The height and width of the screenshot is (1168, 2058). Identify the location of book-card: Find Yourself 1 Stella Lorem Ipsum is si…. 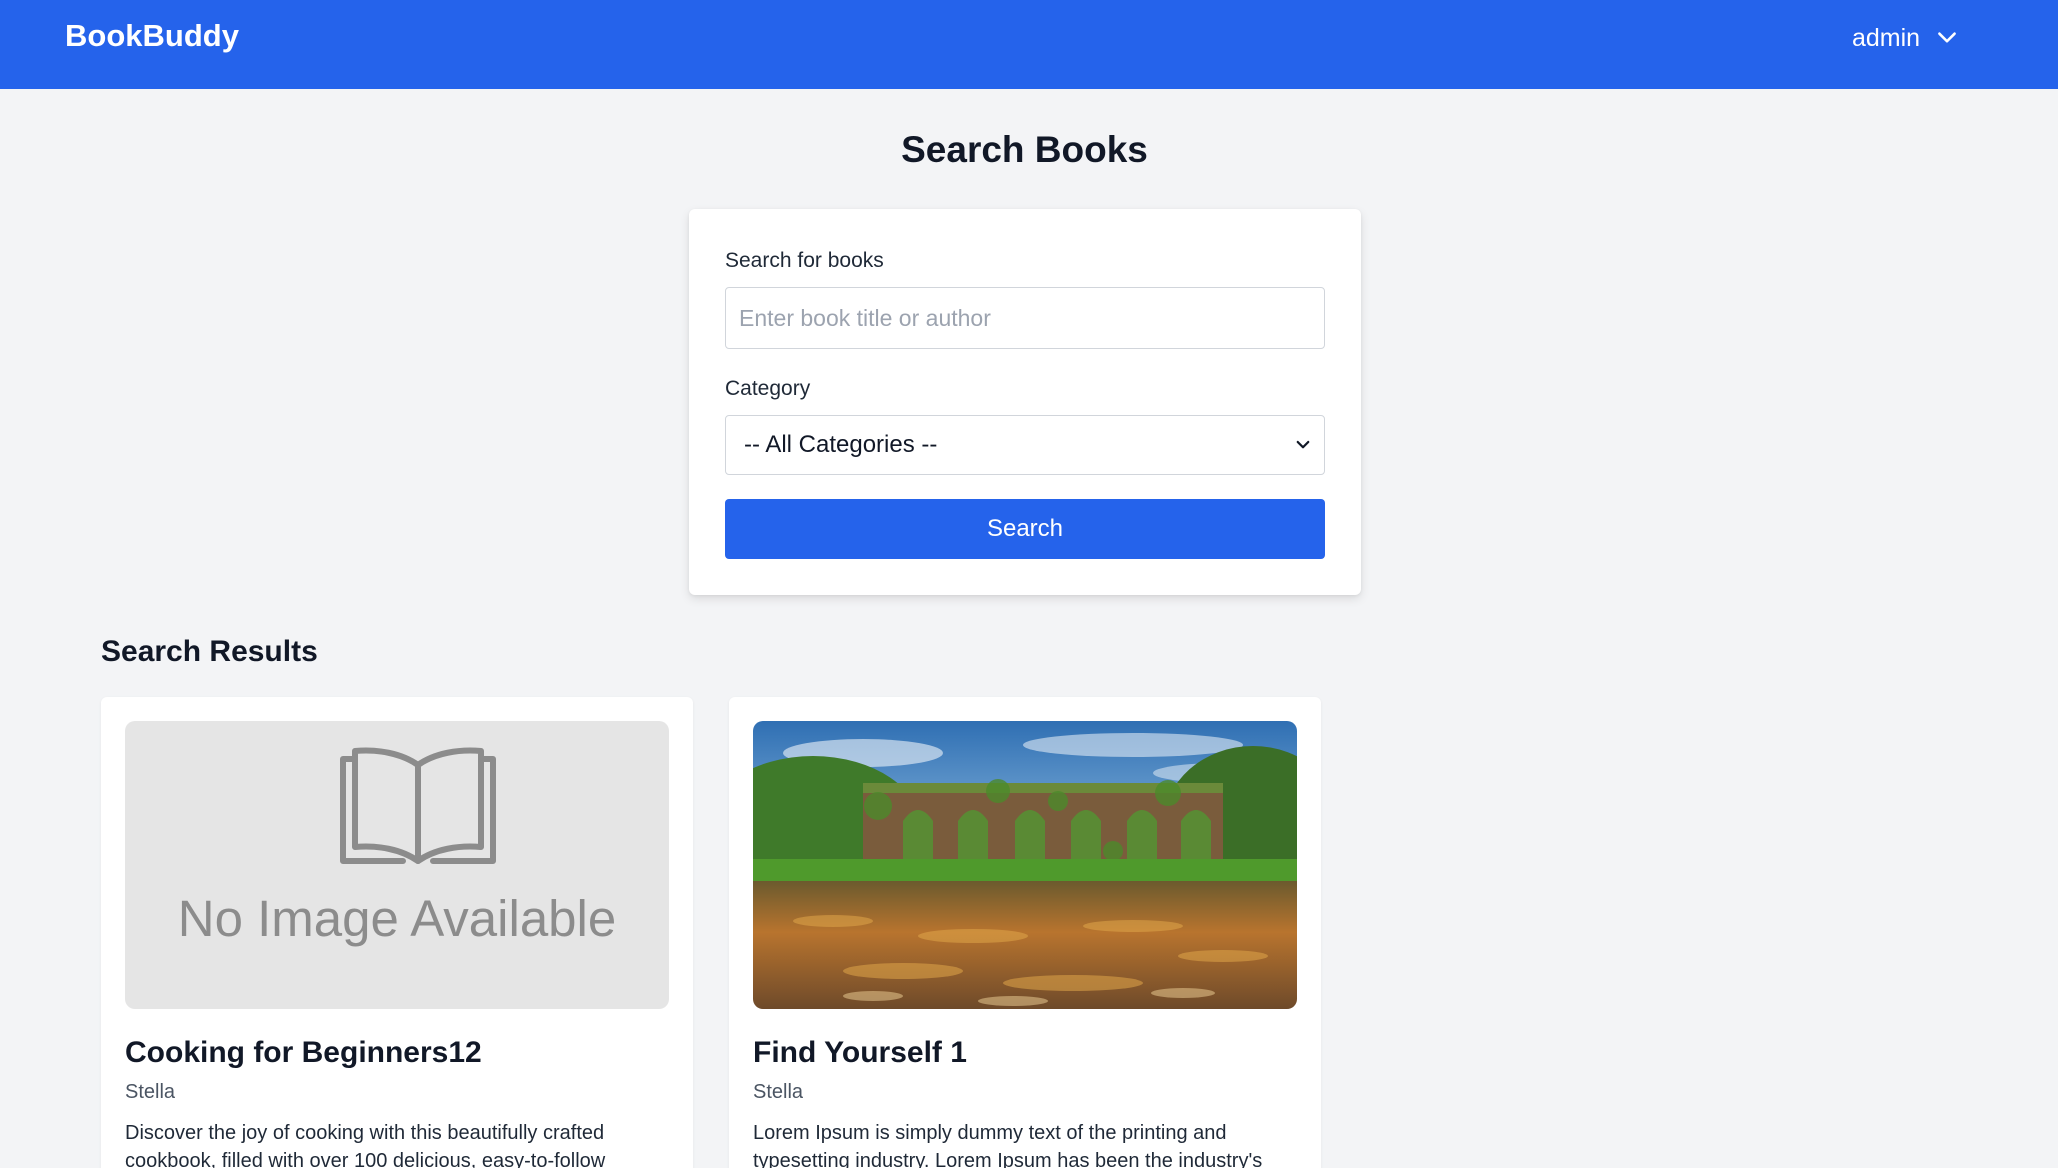
(1025, 932).